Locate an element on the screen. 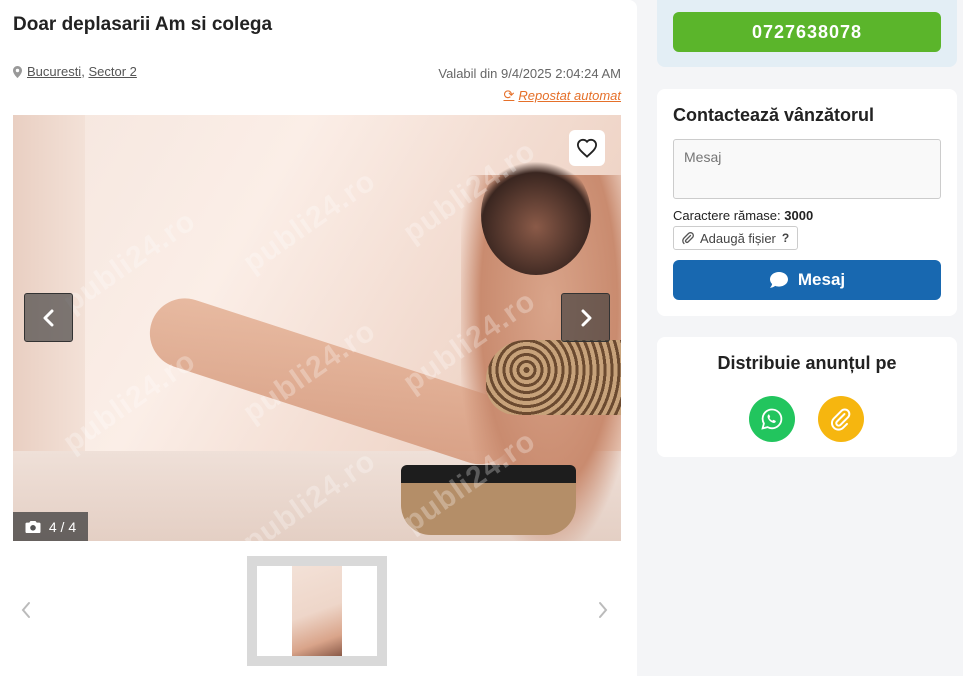 Image resolution: width=963 pixels, height=676 pixels. repost-indicator: ⟳ Repostat automat is located at coordinates (562, 95).